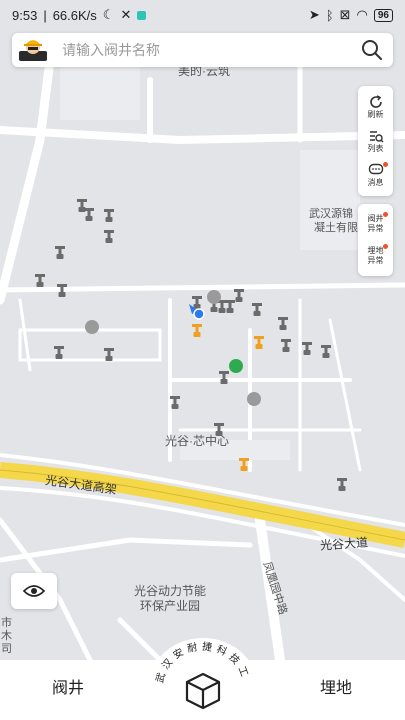 This screenshot has width=405, height=720. I want to click on buried-alert-button: 埋地 异常, so click(375, 256).